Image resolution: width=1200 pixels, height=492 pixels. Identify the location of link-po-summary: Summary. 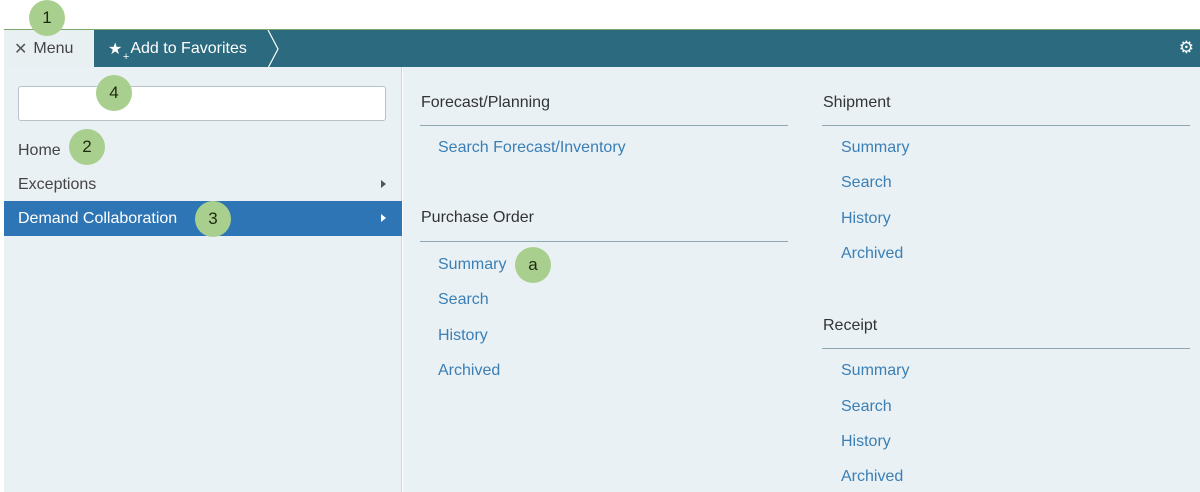
(472, 265).